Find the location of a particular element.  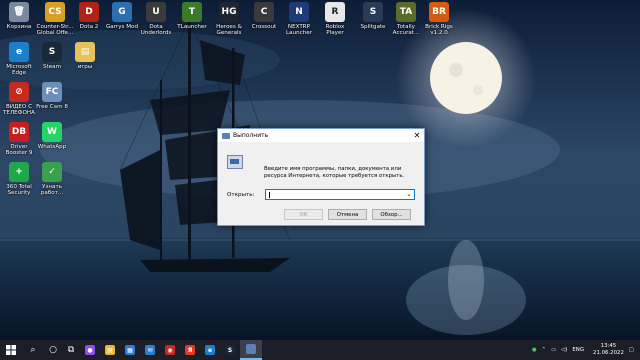

desktop-icon-label: WhatsApp is located at coordinates (52, 147).